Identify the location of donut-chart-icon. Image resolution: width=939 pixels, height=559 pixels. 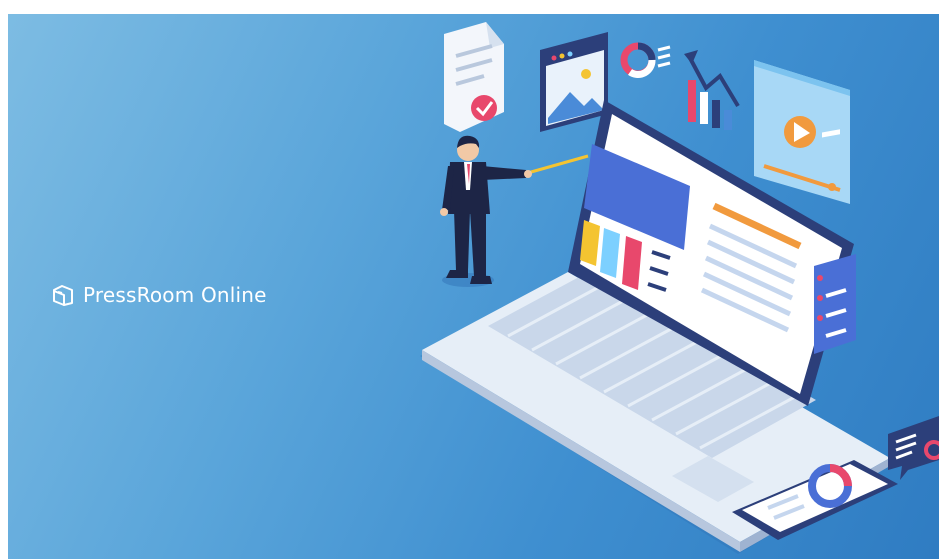
(645, 60).